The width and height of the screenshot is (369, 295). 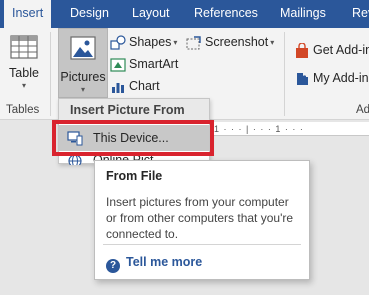 What do you see at coordinates (118, 65) in the screenshot?
I see `smartart-icon` at bounding box center [118, 65].